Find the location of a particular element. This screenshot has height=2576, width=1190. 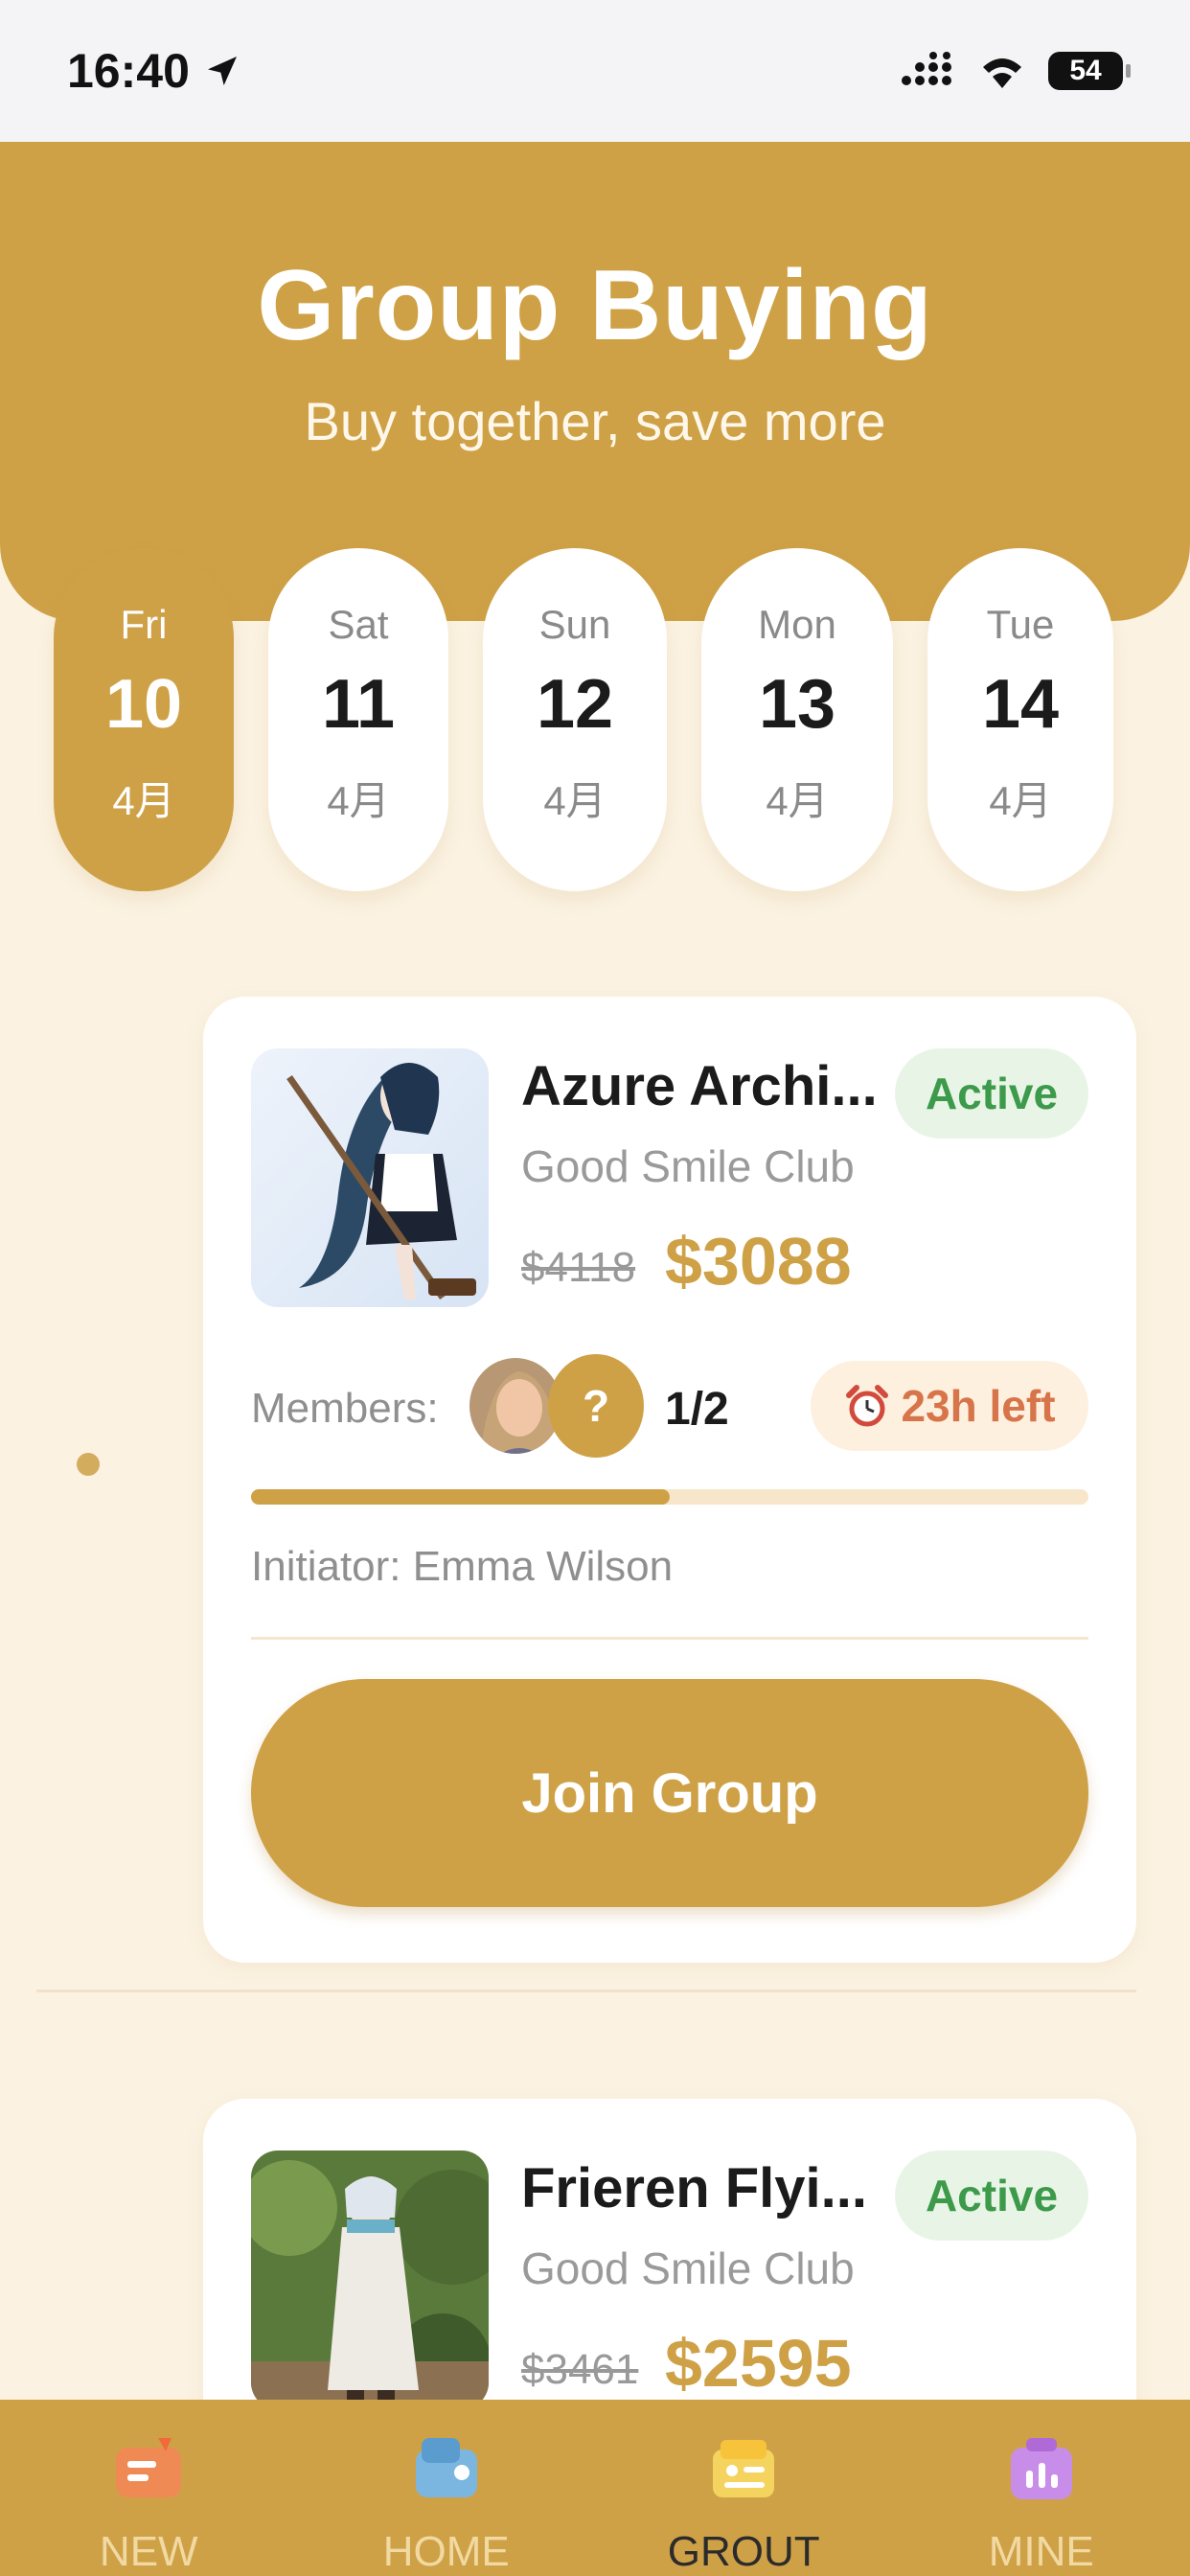

status-indicators: 54 is located at coordinates (1016, 71).